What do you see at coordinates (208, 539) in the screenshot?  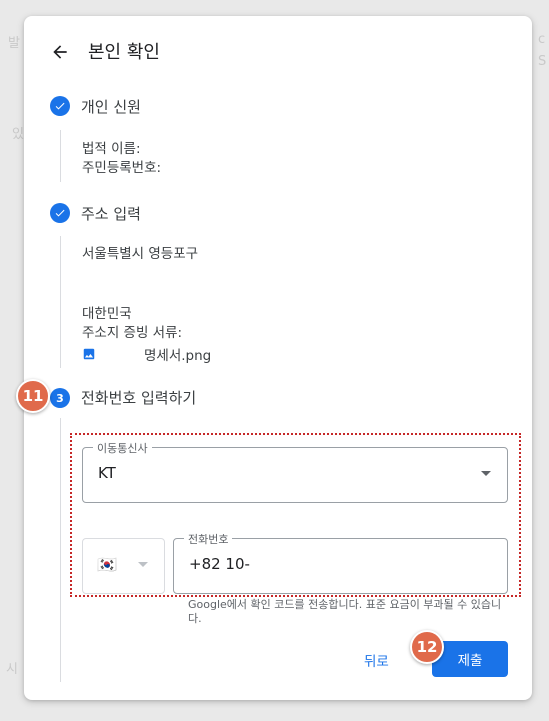 I see `phone-number-label: 전화번호` at bounding box center [208, 539].